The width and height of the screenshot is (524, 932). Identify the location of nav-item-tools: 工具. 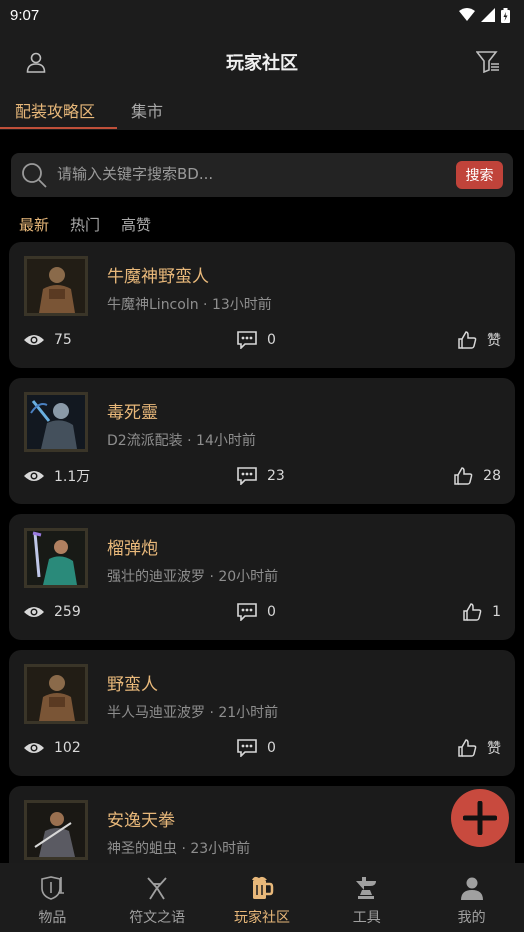
(366, 897).